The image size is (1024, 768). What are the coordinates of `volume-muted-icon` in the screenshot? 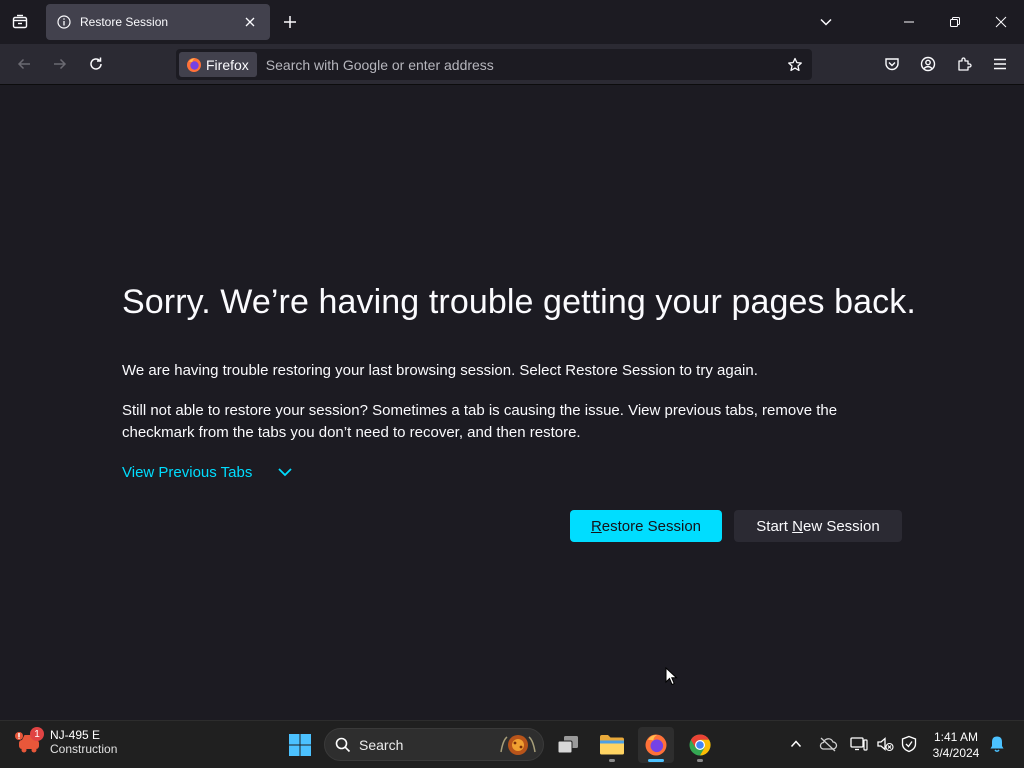 It's located at (885, 744).